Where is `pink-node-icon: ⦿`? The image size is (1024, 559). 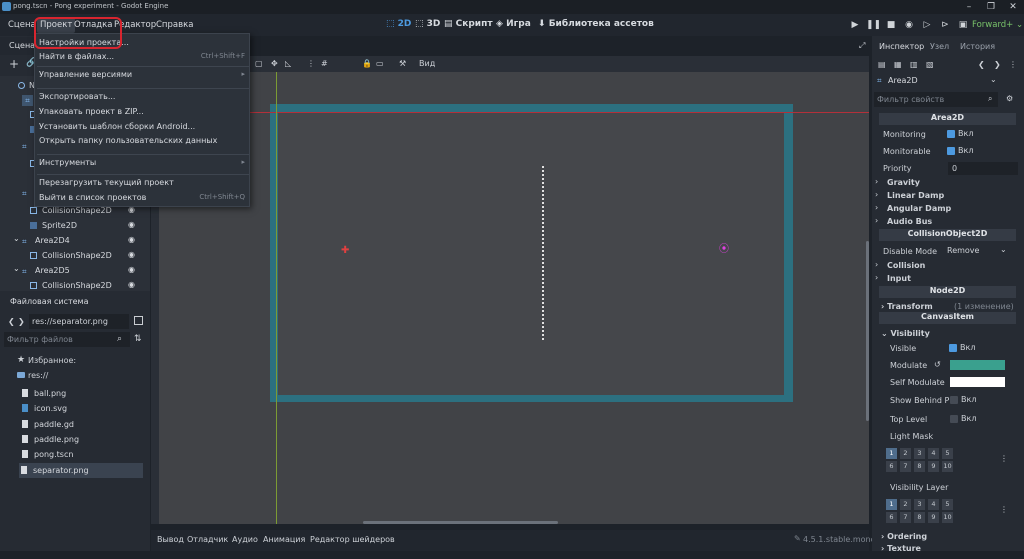
pink-node-icon: ⦿ is located at coordinates (724, 247).